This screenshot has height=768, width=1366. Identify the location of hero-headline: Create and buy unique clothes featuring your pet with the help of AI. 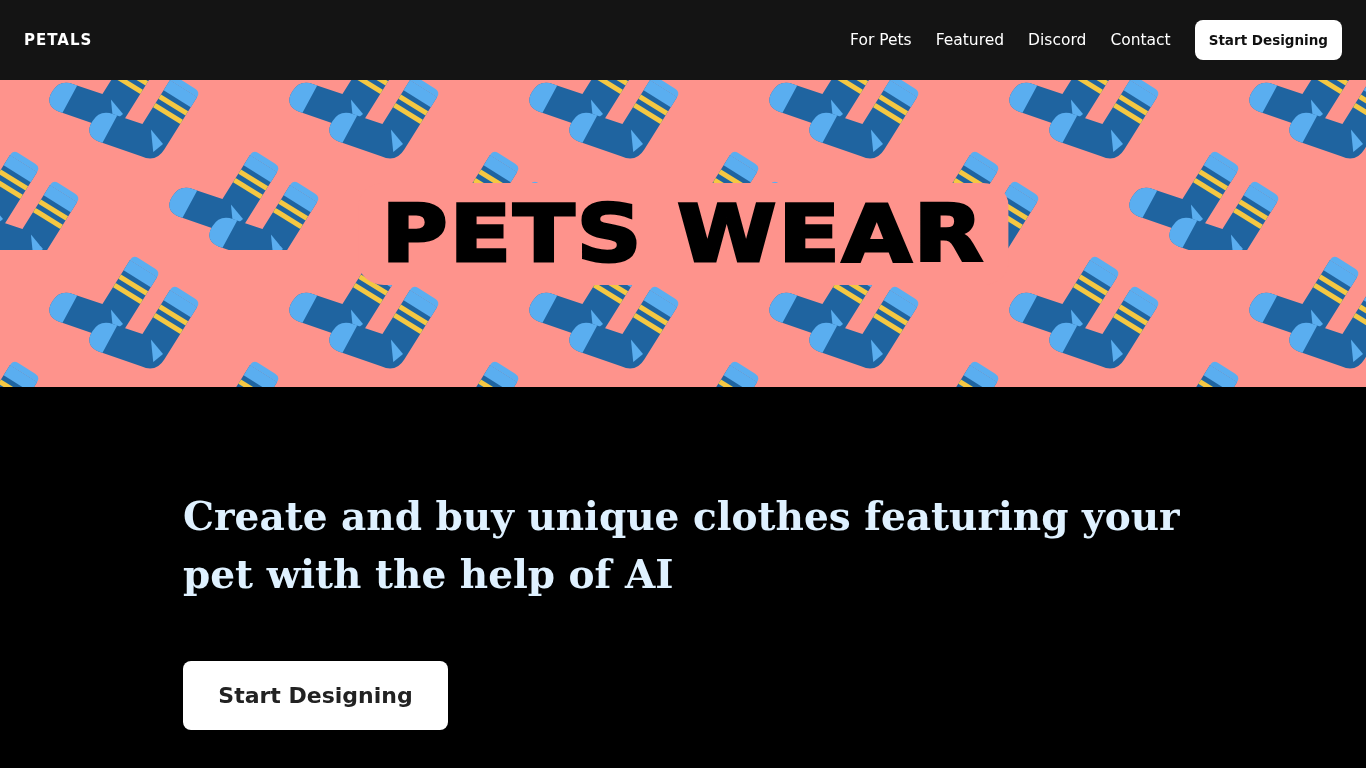
(682, 545).